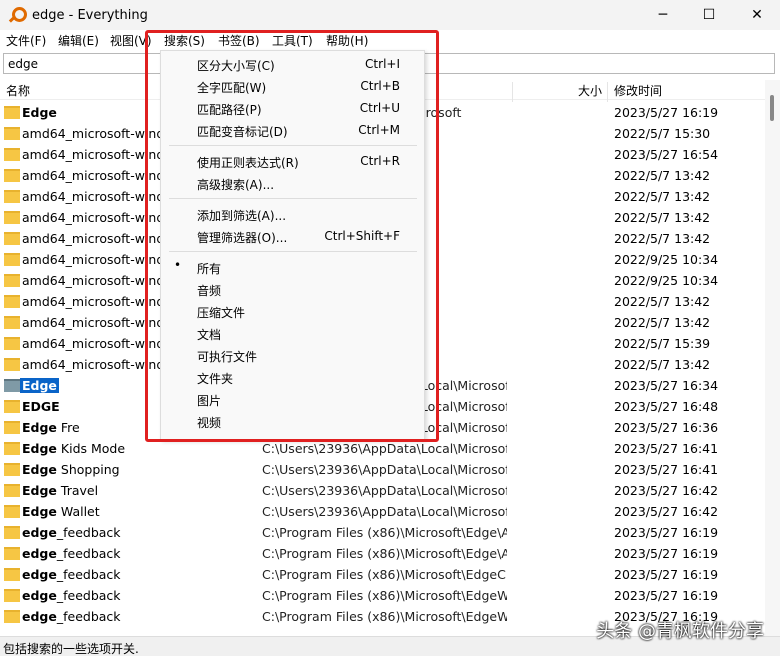 The height and width of the screenshot is (657, 780). I want to click on minimize-button: ─, so click(663, 15).